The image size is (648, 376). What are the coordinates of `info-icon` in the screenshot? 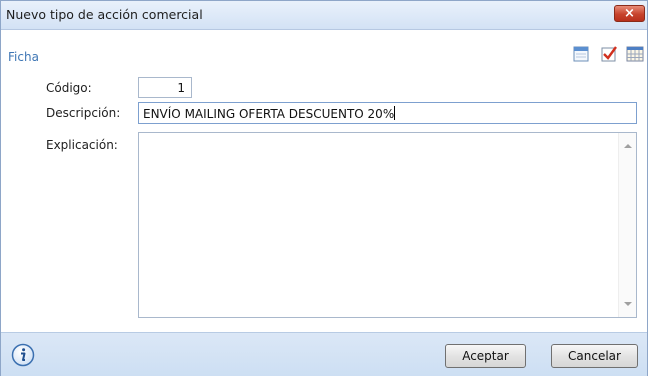 It's located at (23, 355).